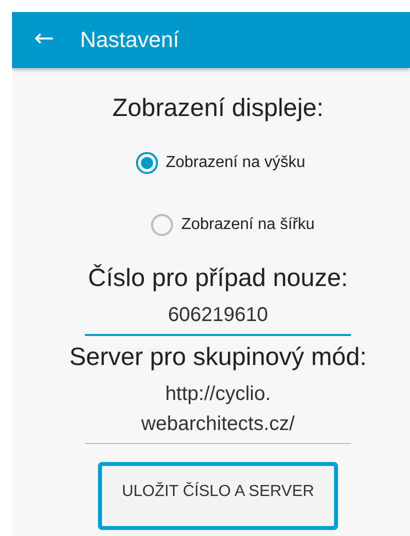 This screenshot has width=410, height=536. Describe the element at coordinates (218, 357) in the screenshot. I see `section-heading: Server pro skupinový mód:` at that location.